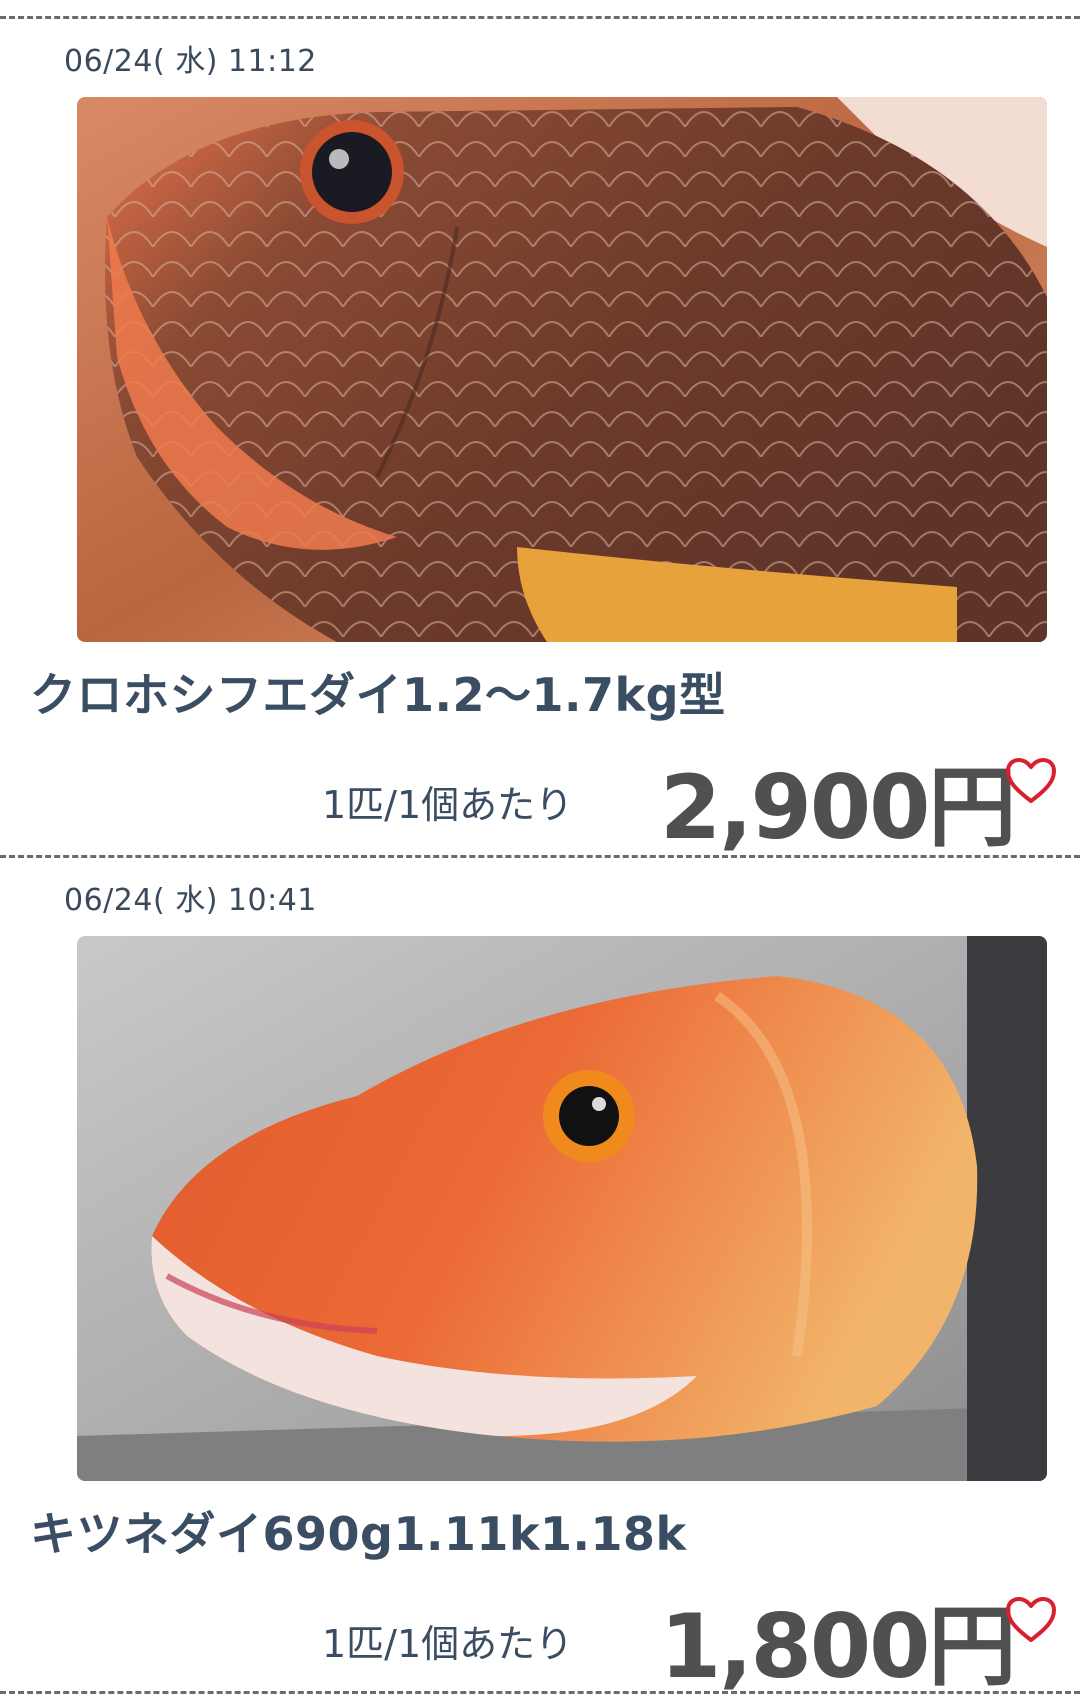  I want to click on product-title: クロホシフエダイ1.2〜1.7kg型, so click(378, 692).